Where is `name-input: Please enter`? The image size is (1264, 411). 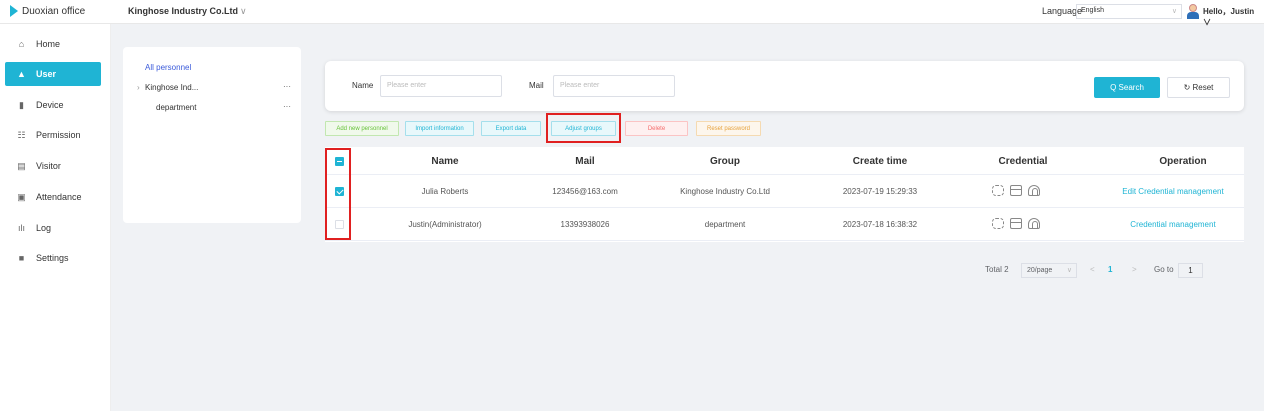
name-input: Please enter is located at coordinates (441, 86).